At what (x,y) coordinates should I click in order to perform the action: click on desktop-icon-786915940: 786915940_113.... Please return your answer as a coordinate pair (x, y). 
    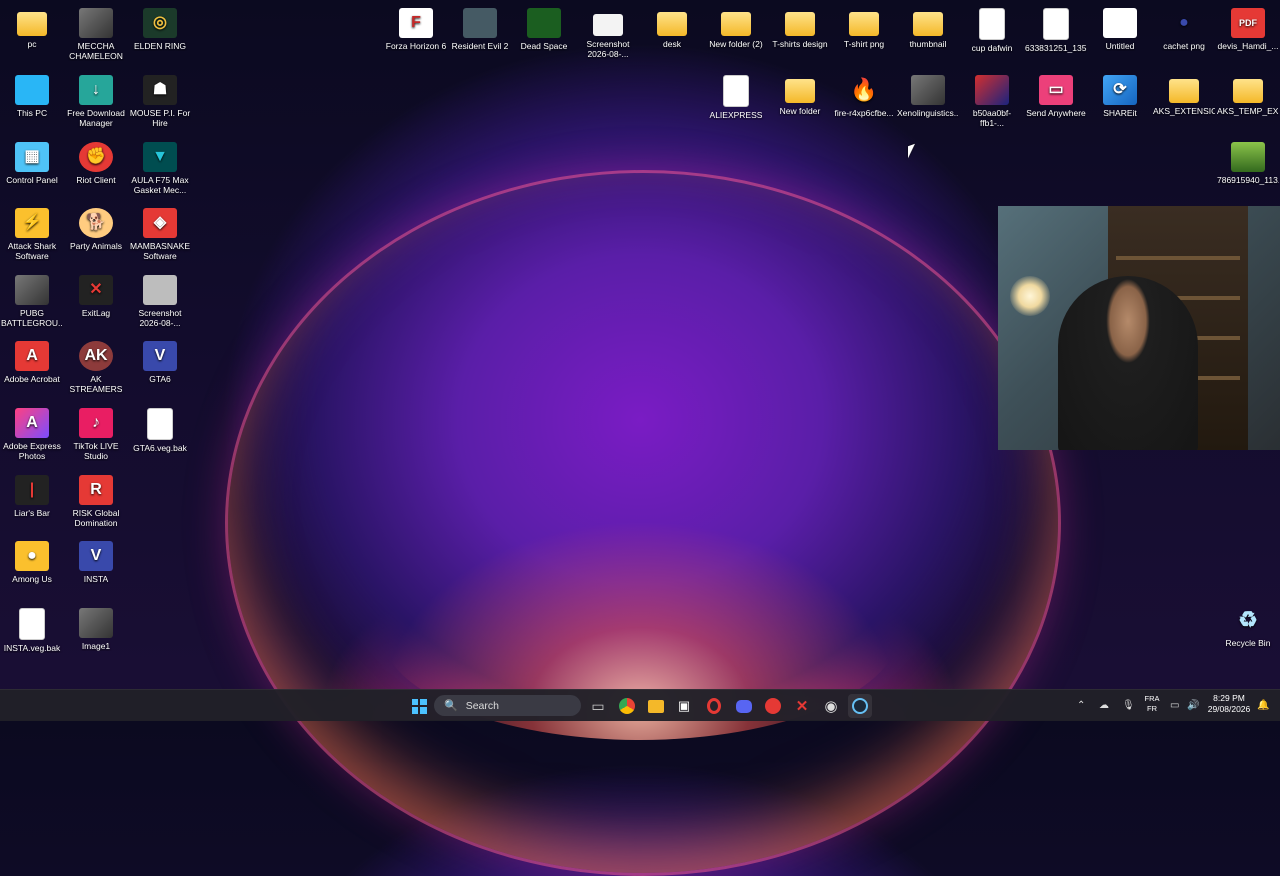
    Looking at the image, I should click on (1248, 163).